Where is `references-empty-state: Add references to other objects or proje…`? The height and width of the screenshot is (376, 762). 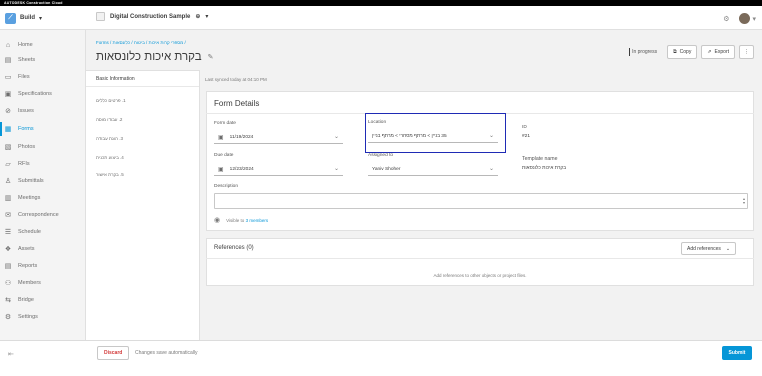 references-empty-state: Add references to other objects or proje… is located at coordinates (480, 275).